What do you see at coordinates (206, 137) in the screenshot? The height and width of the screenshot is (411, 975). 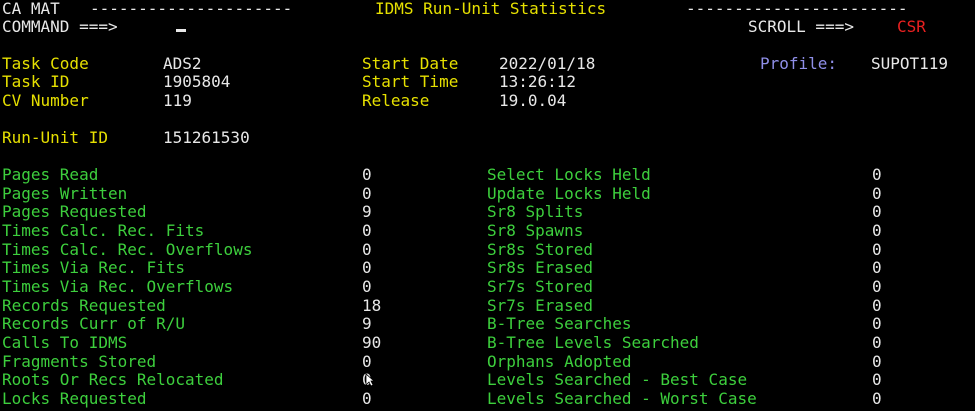 I see `run-unit-value: 151261530` at bounding box center [206, 137].